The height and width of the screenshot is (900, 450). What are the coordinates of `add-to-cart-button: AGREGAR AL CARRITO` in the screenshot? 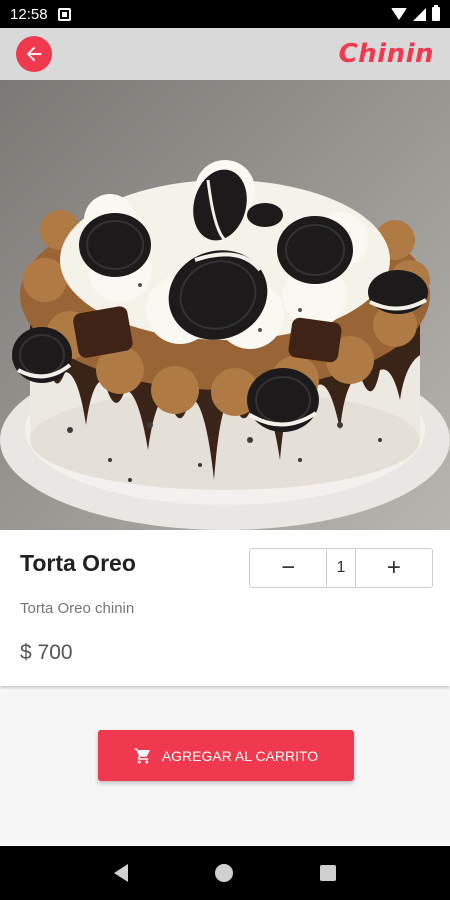 It's located at (226, 755).